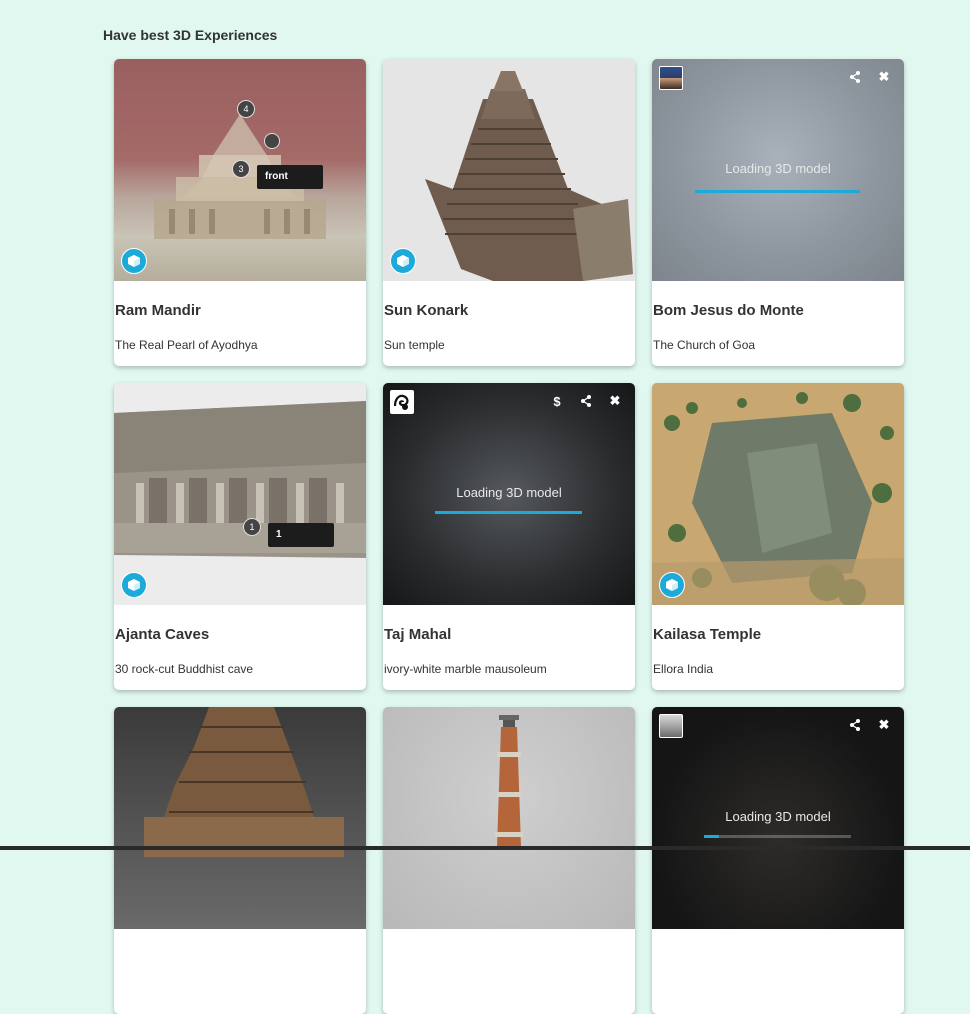  What do you see at coordinates (485, 848) in the screenshot?
I see `bottom-edge-bar` at bounding box center [485, 848].